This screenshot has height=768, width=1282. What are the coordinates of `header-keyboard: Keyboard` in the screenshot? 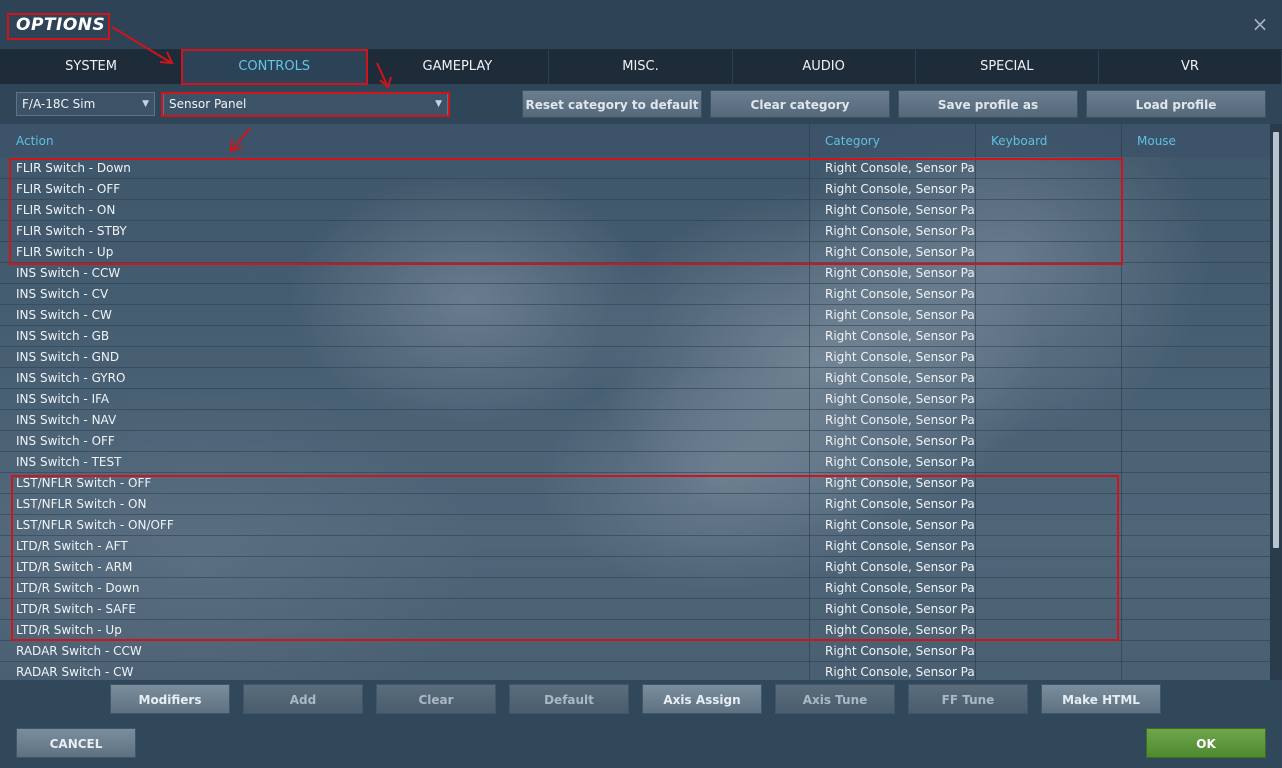 It's located at (1019, 141).